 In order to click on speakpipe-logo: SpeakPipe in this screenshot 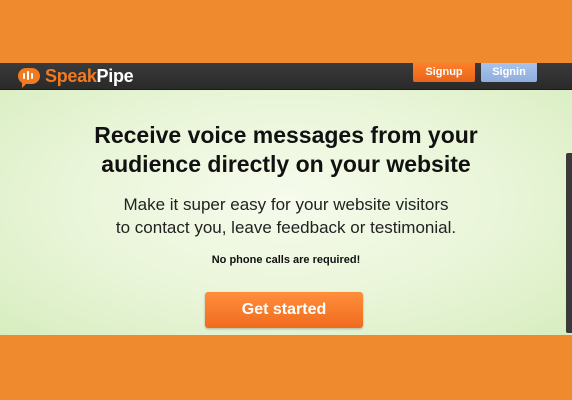, I will do `click(76, 77)`.